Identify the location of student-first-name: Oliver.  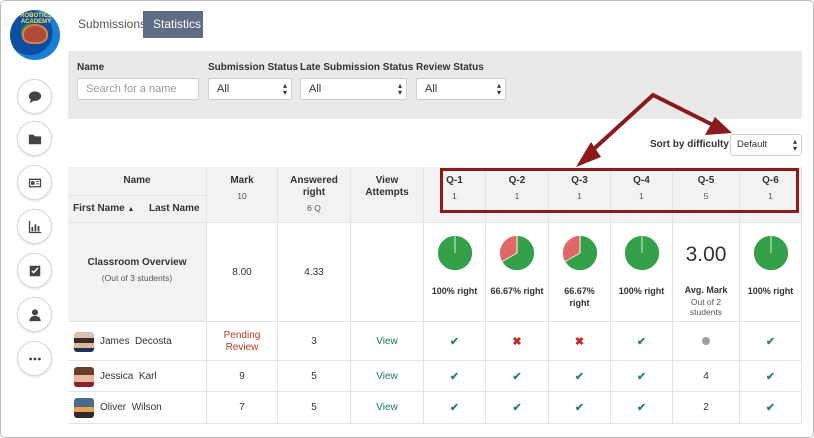
(113, 407).